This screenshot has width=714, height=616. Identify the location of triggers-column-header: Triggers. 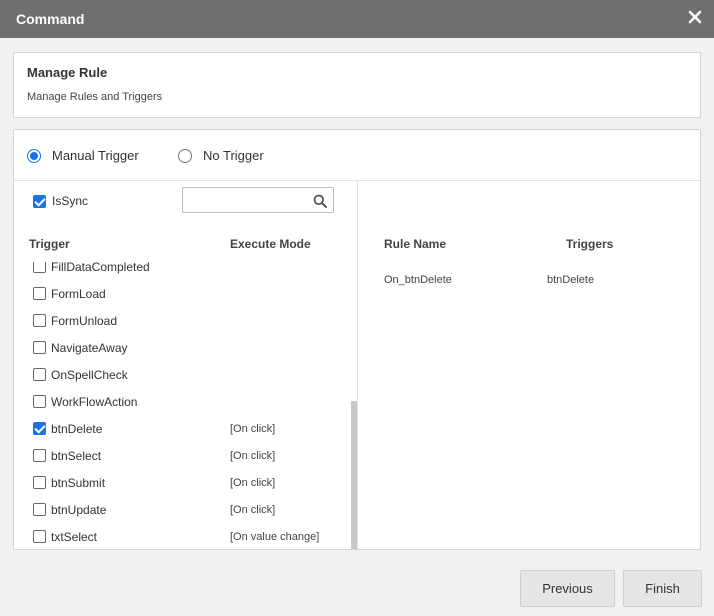
(590, 244).